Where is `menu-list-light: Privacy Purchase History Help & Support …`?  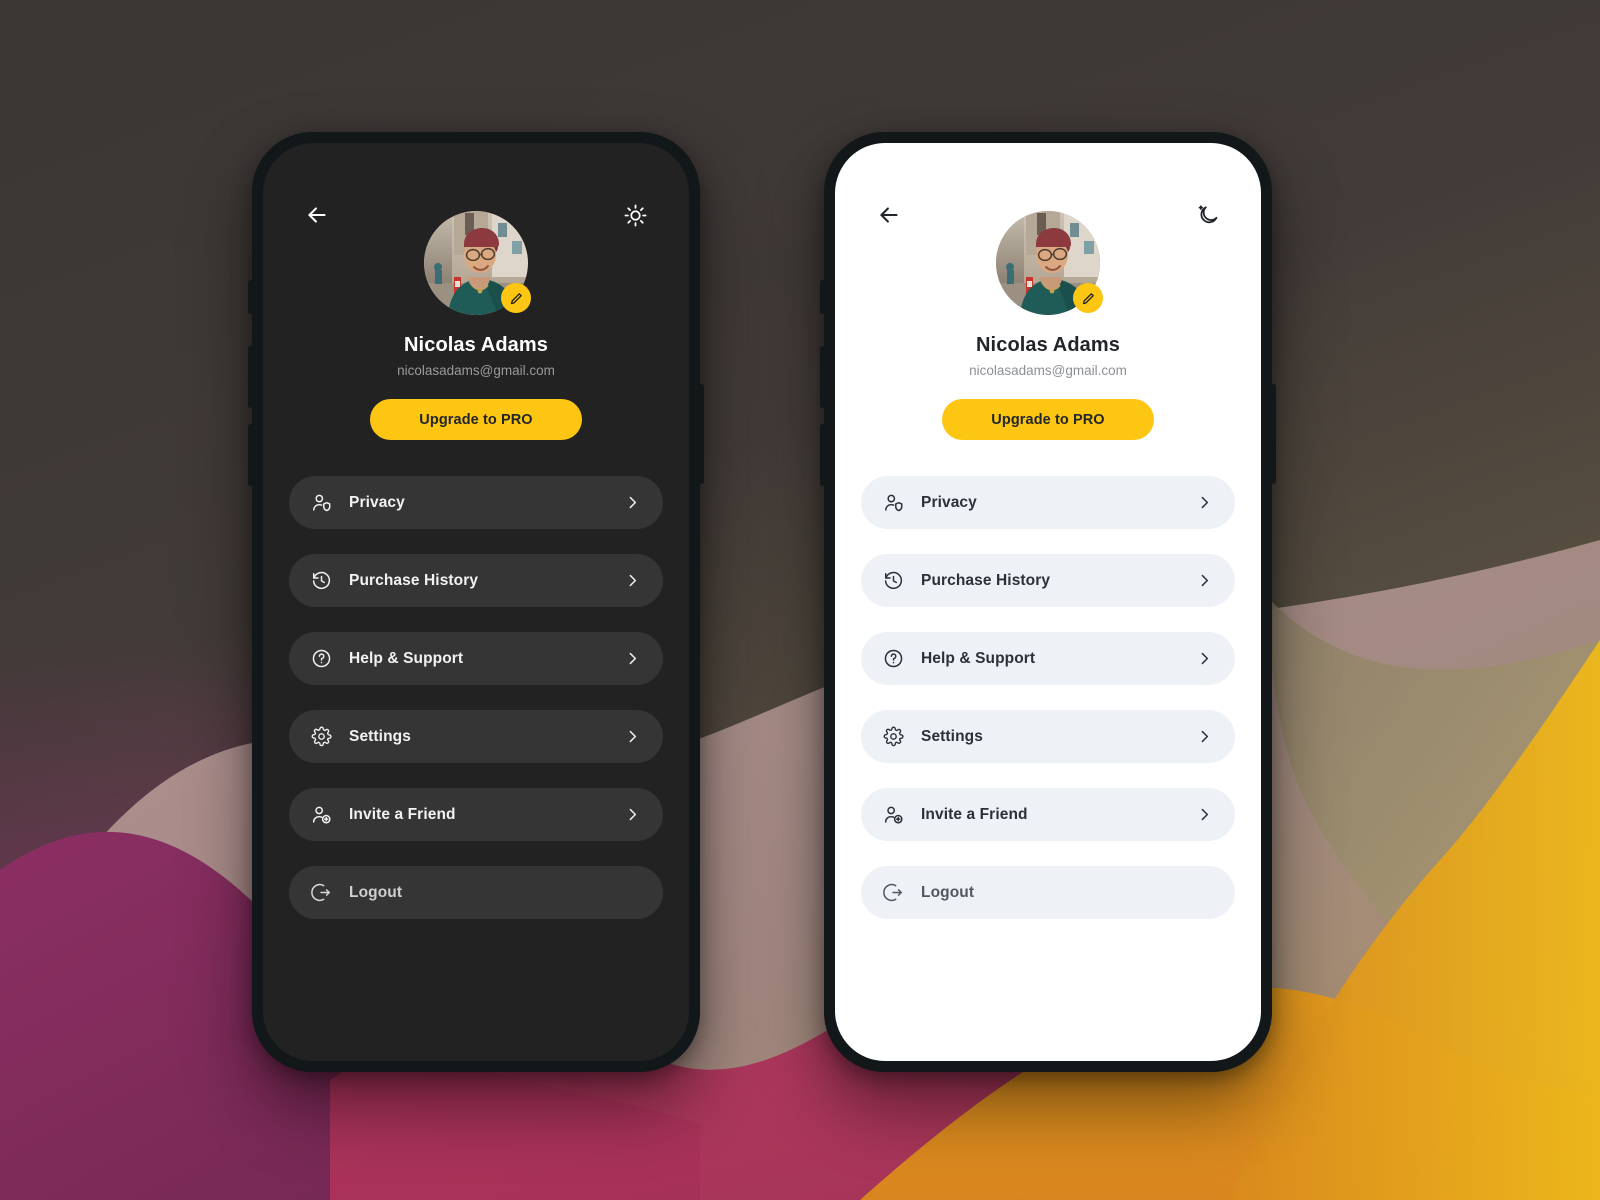
menu-list-light: Privacy Purchase History Help & Support … is located at coordinates (1048, 697).